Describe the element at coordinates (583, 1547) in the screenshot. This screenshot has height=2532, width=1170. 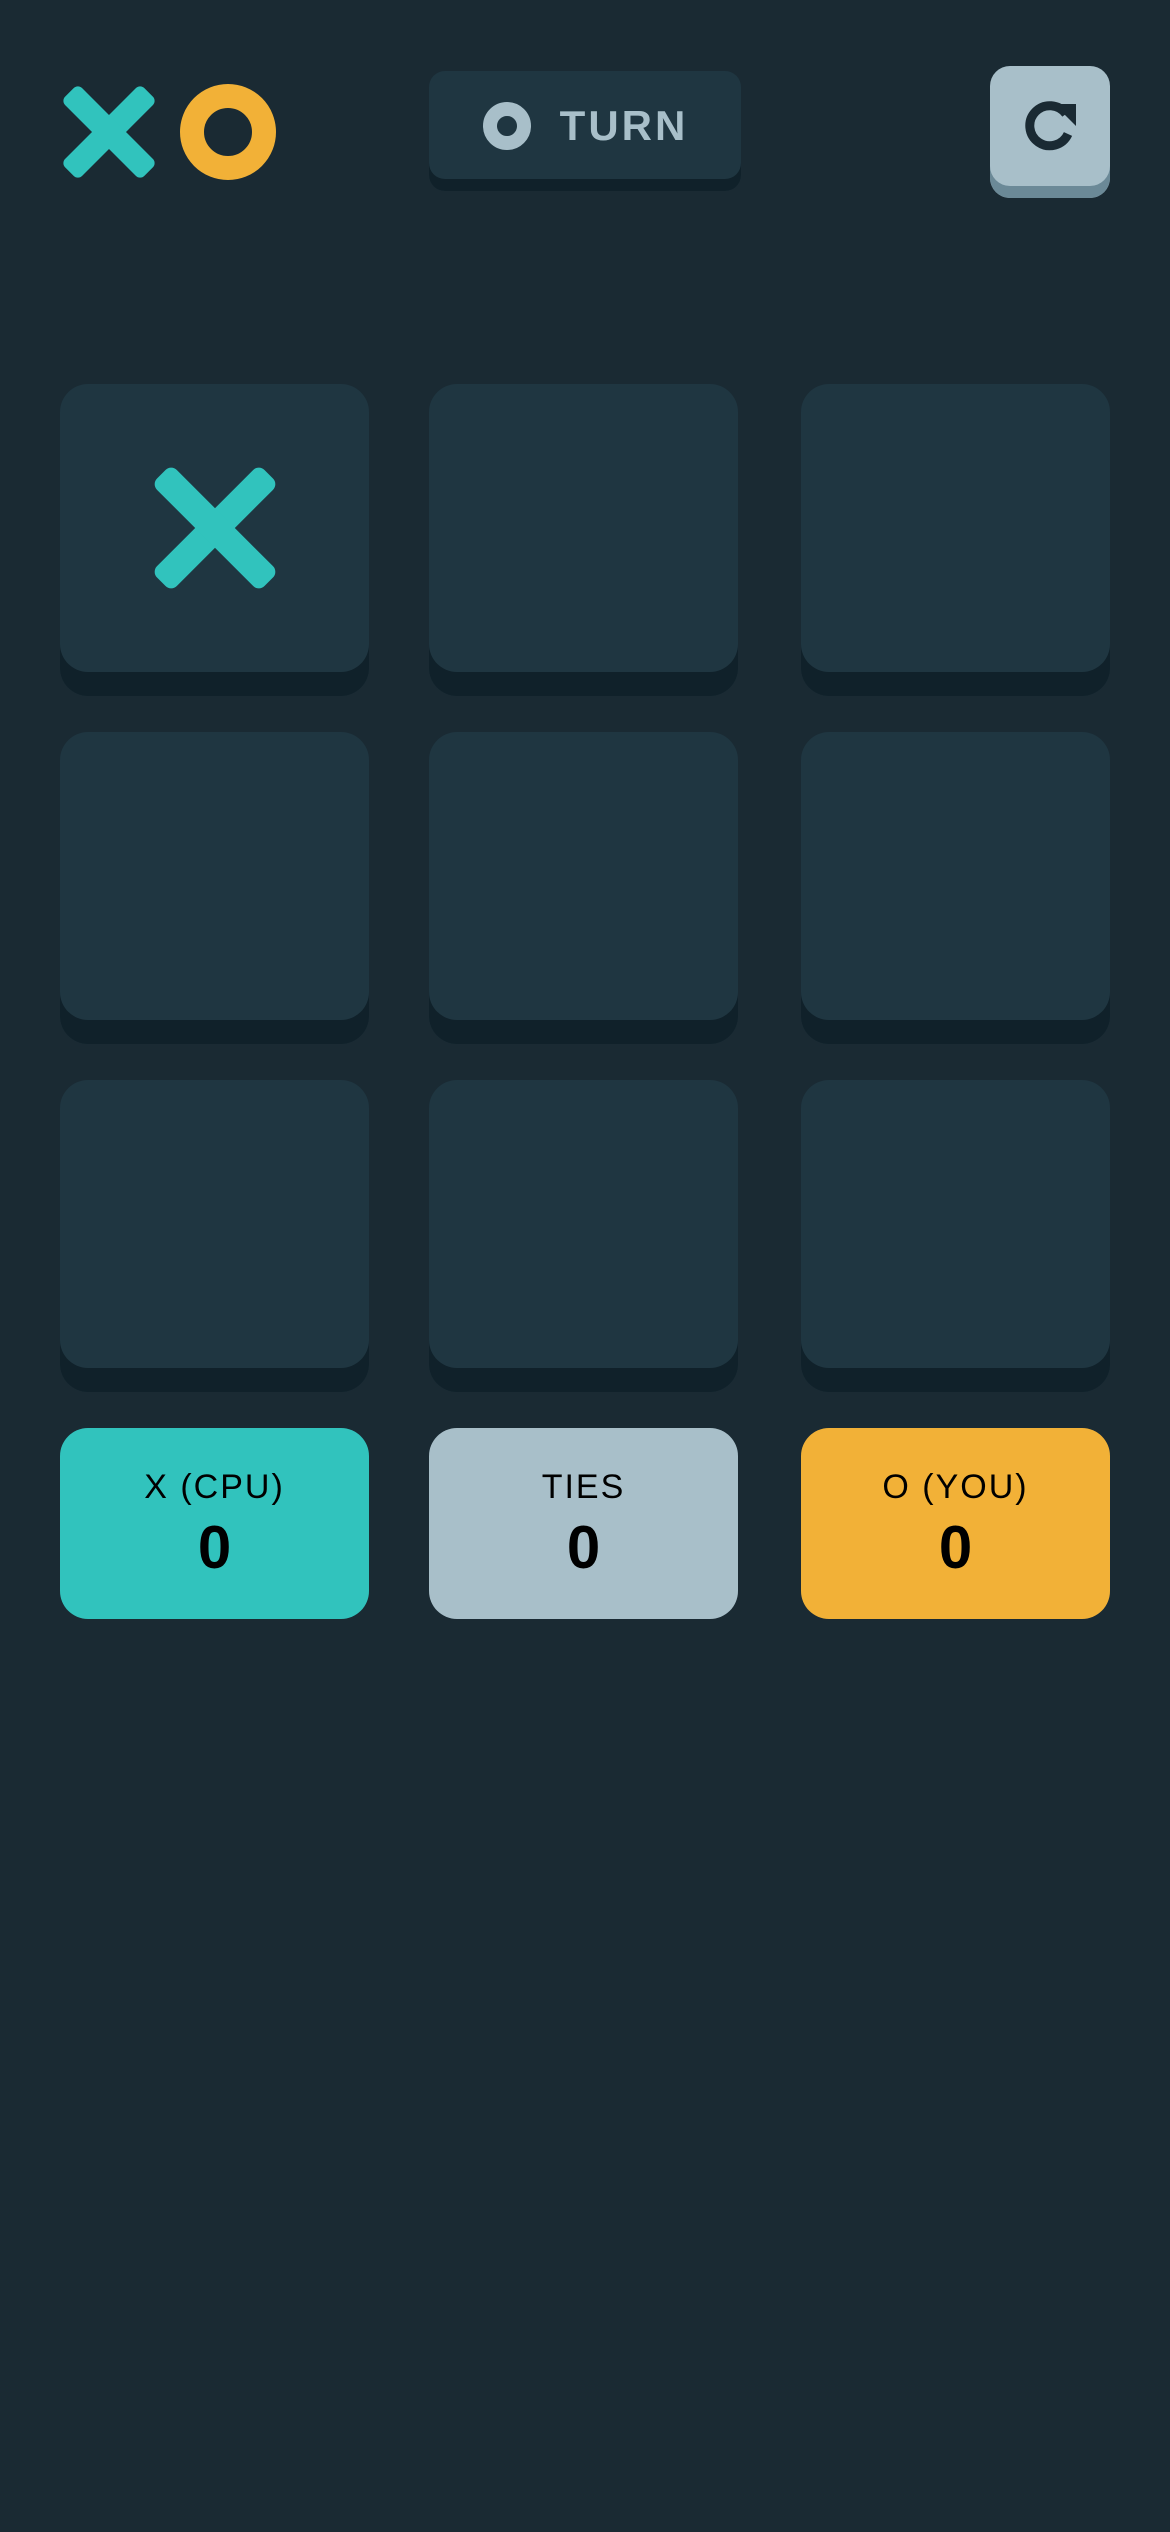
I see `score-ties-value: 0` at that location.